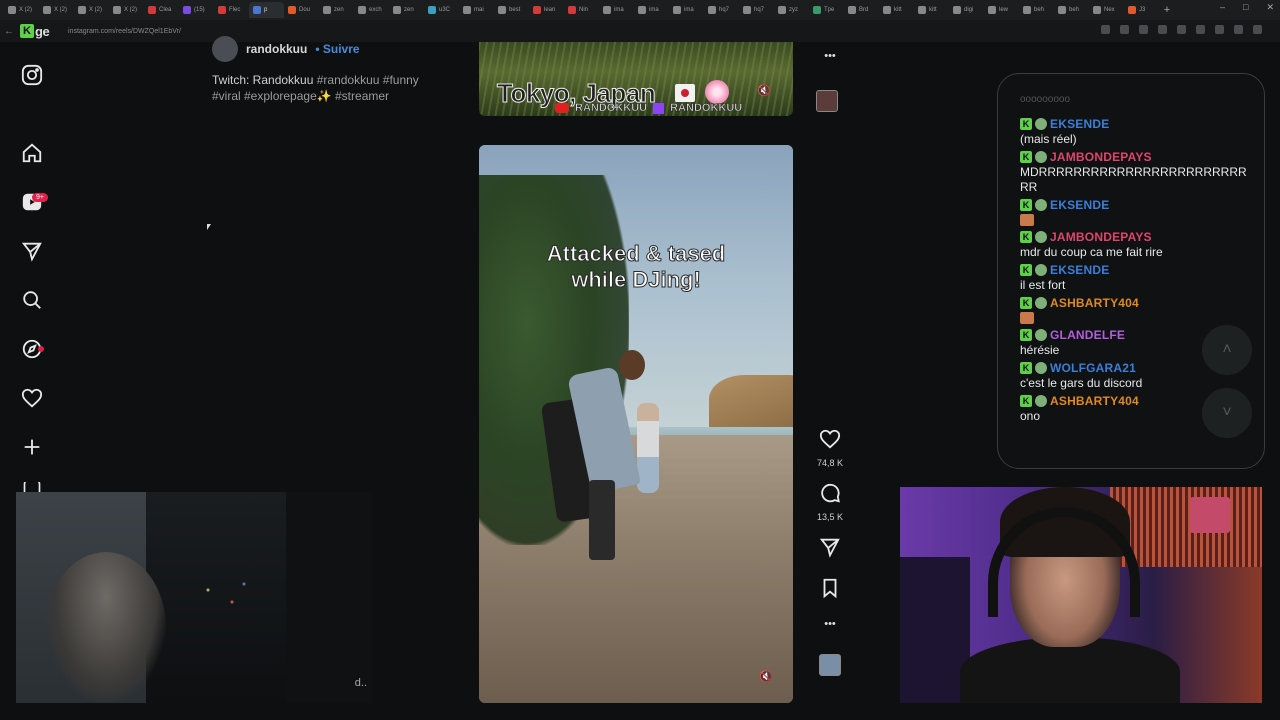 This screenshot has height=720, width=1280. Describe the element at coordinates (1087, 335) in the screenshot. I see `chat-username: GLANDELFE` at that location.